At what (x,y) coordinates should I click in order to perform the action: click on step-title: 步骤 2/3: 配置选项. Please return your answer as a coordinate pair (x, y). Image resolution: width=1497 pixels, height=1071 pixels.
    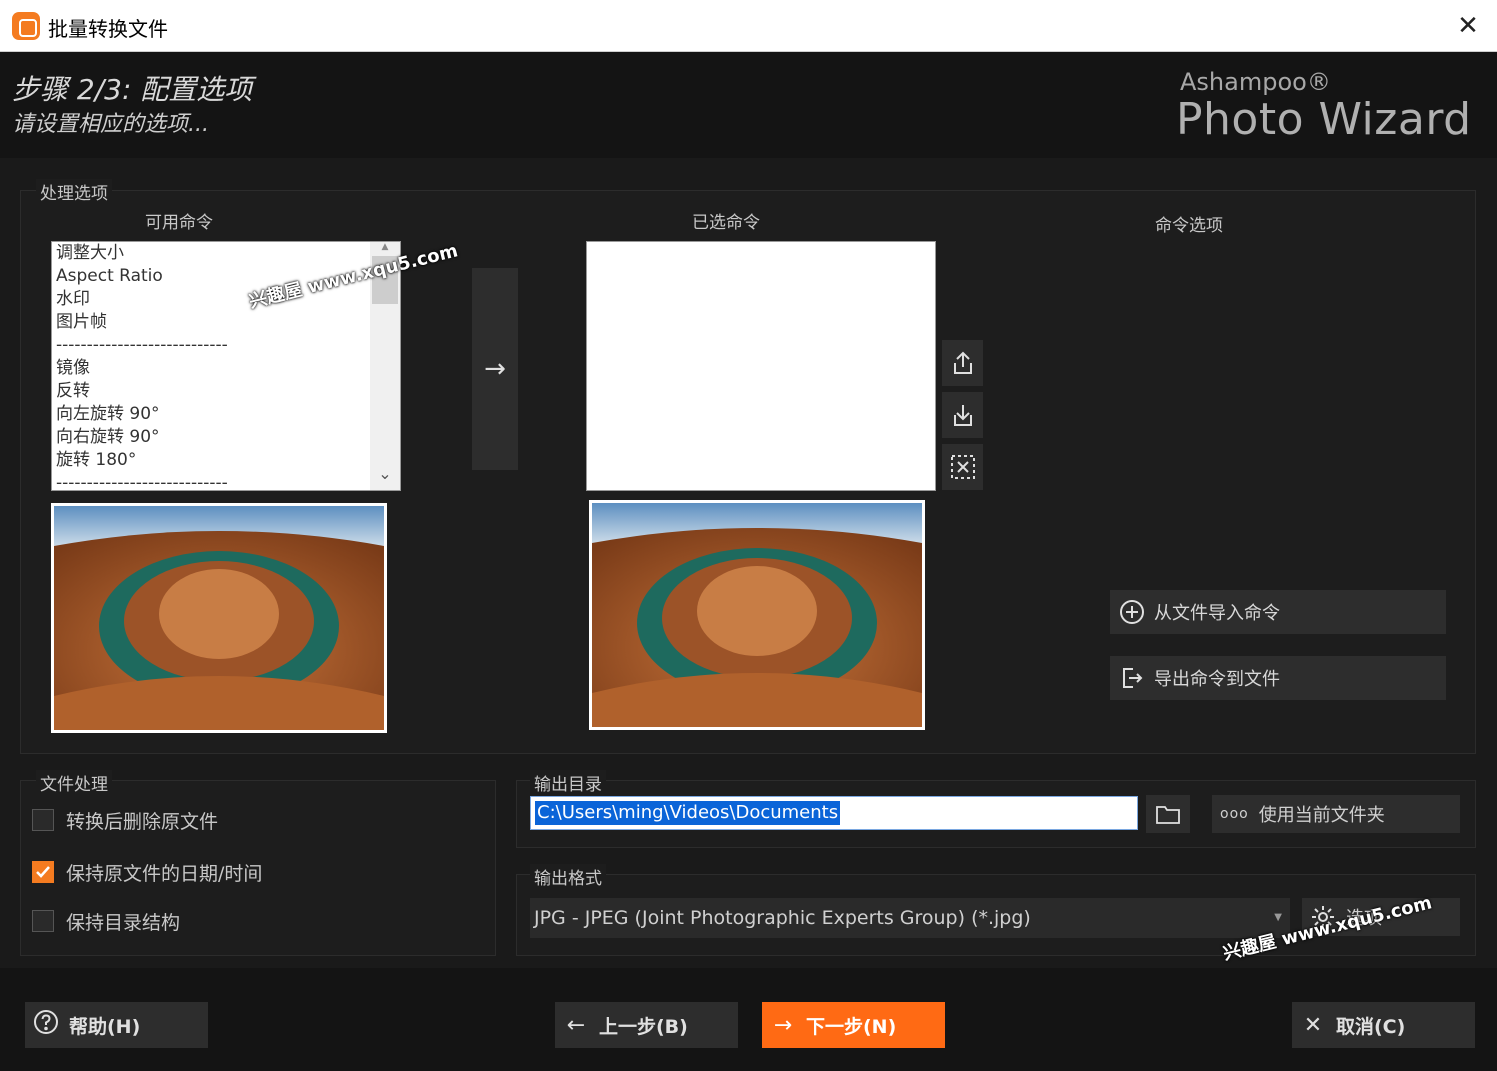
    Looking at the image, I should click on (132, 89).